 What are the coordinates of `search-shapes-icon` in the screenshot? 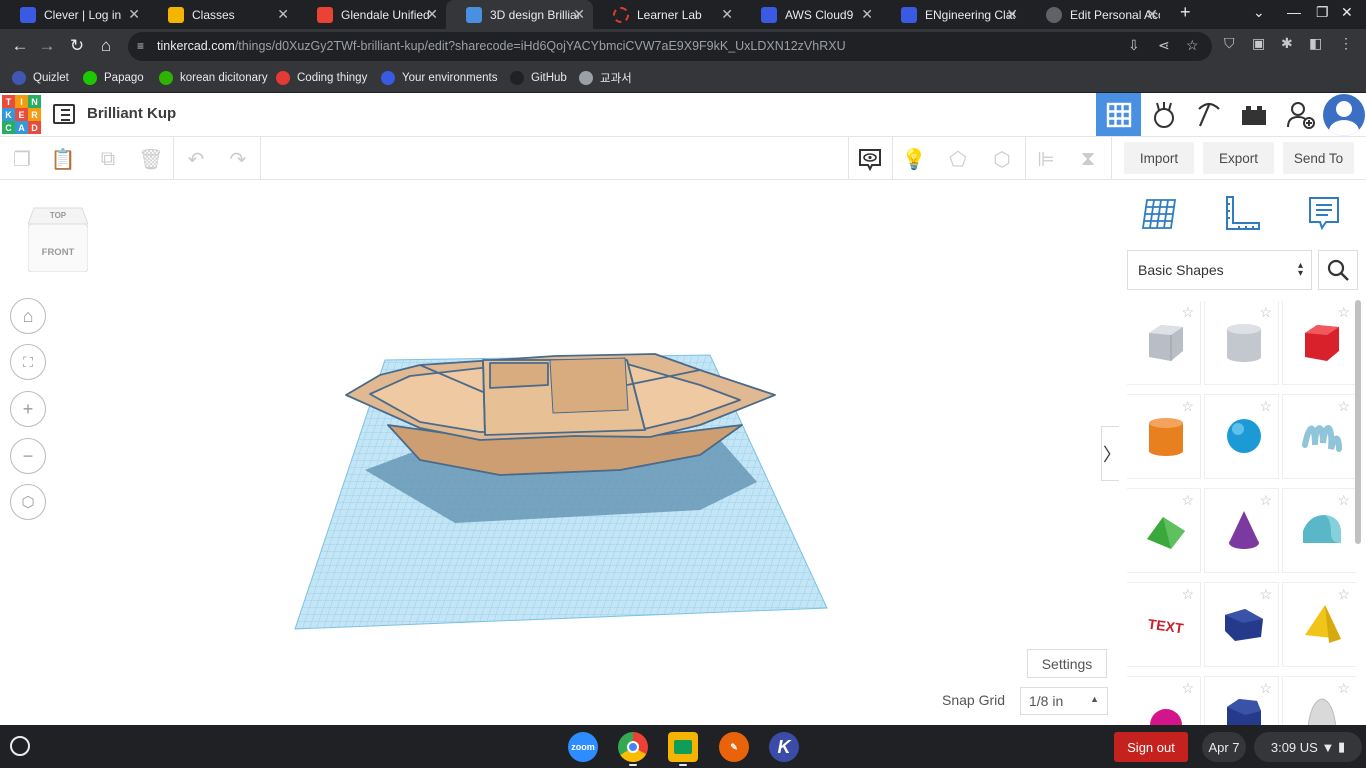 It's located at (1338, 270).